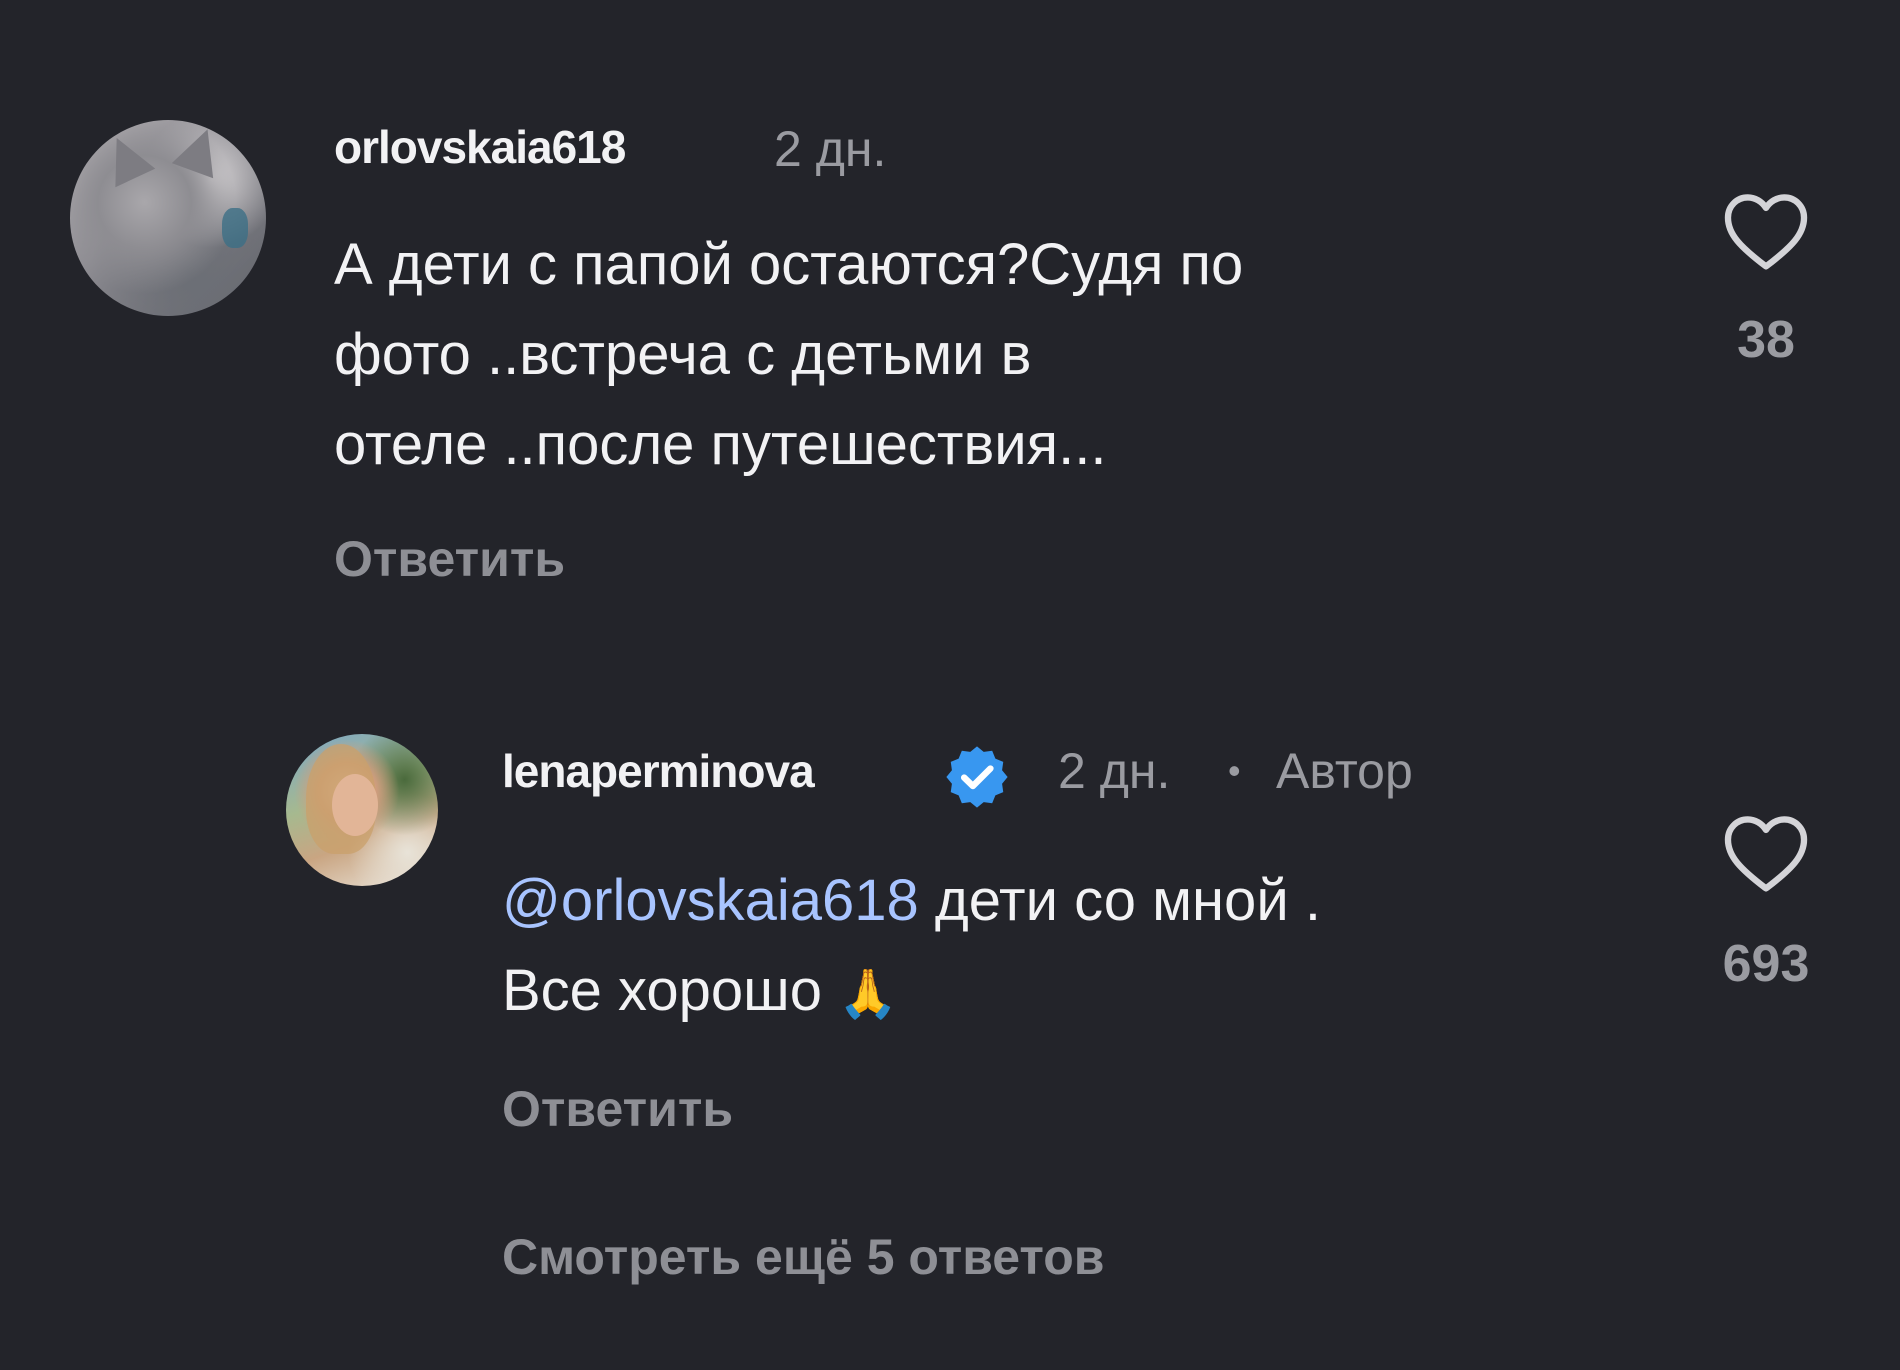  I want to click on reply-text-line: @orlovskaia618 дети со мной ., so click(911, 901).